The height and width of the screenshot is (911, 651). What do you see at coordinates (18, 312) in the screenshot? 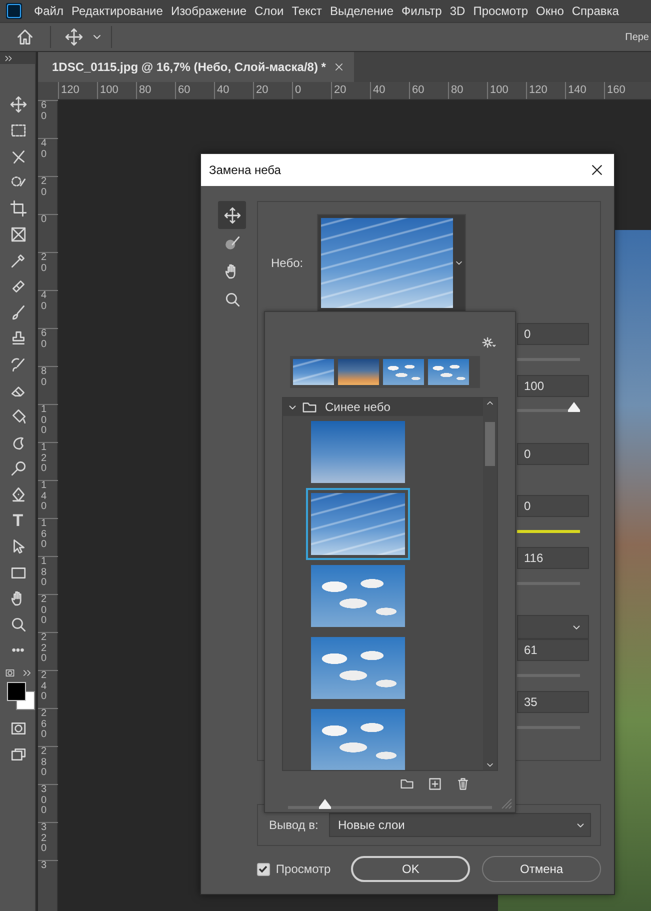
I see `brush-tool-icon` at bounding box center [18, 312].